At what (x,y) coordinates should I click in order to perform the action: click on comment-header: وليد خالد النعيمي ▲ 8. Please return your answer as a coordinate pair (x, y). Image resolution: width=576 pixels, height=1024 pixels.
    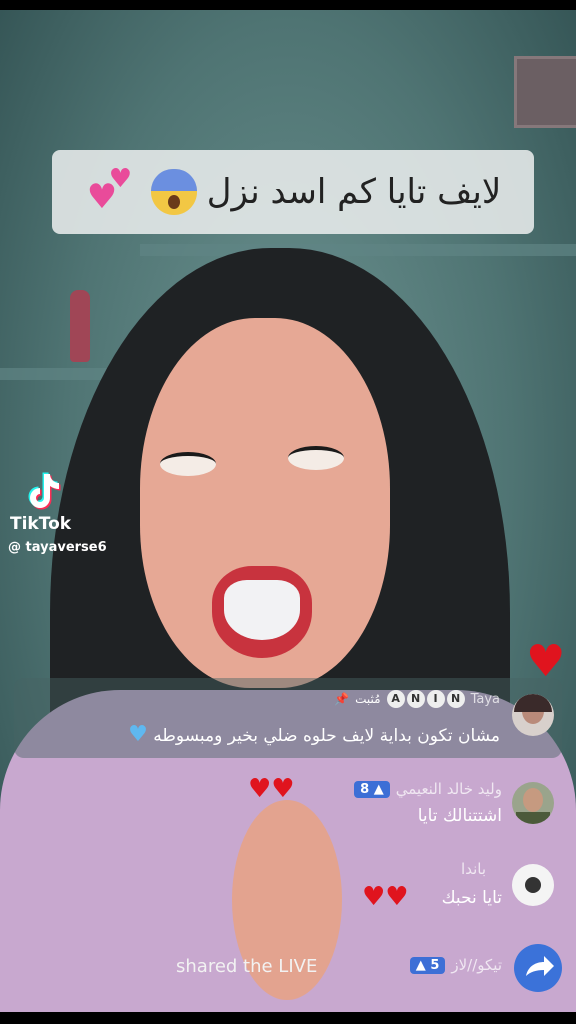
    Looking at the image, I should click on (428, 789).